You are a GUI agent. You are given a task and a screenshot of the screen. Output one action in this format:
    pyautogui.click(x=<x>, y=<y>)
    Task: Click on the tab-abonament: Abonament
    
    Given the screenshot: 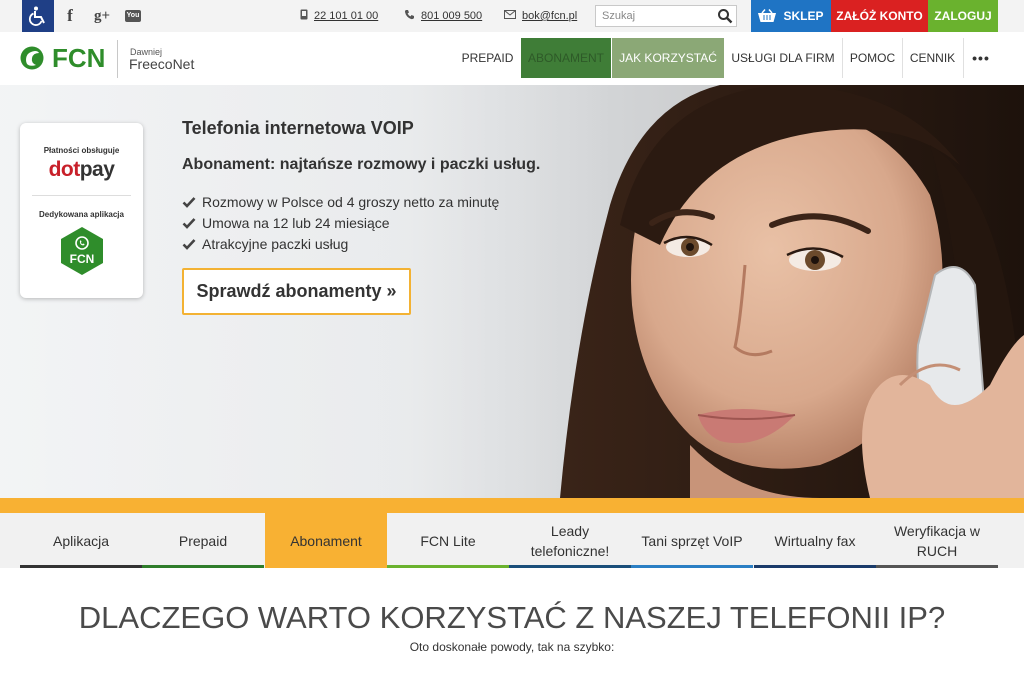 What is the action you would take?
    pyautogui.click(x=326, y=540)
    